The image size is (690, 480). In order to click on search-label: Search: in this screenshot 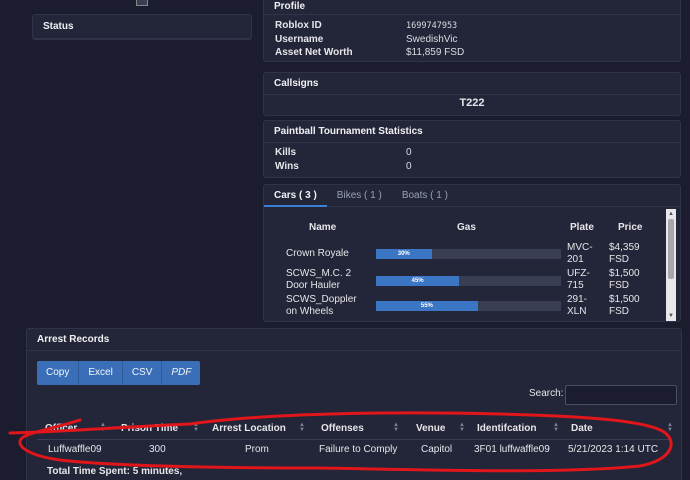, I will do `click(546, 393)`.